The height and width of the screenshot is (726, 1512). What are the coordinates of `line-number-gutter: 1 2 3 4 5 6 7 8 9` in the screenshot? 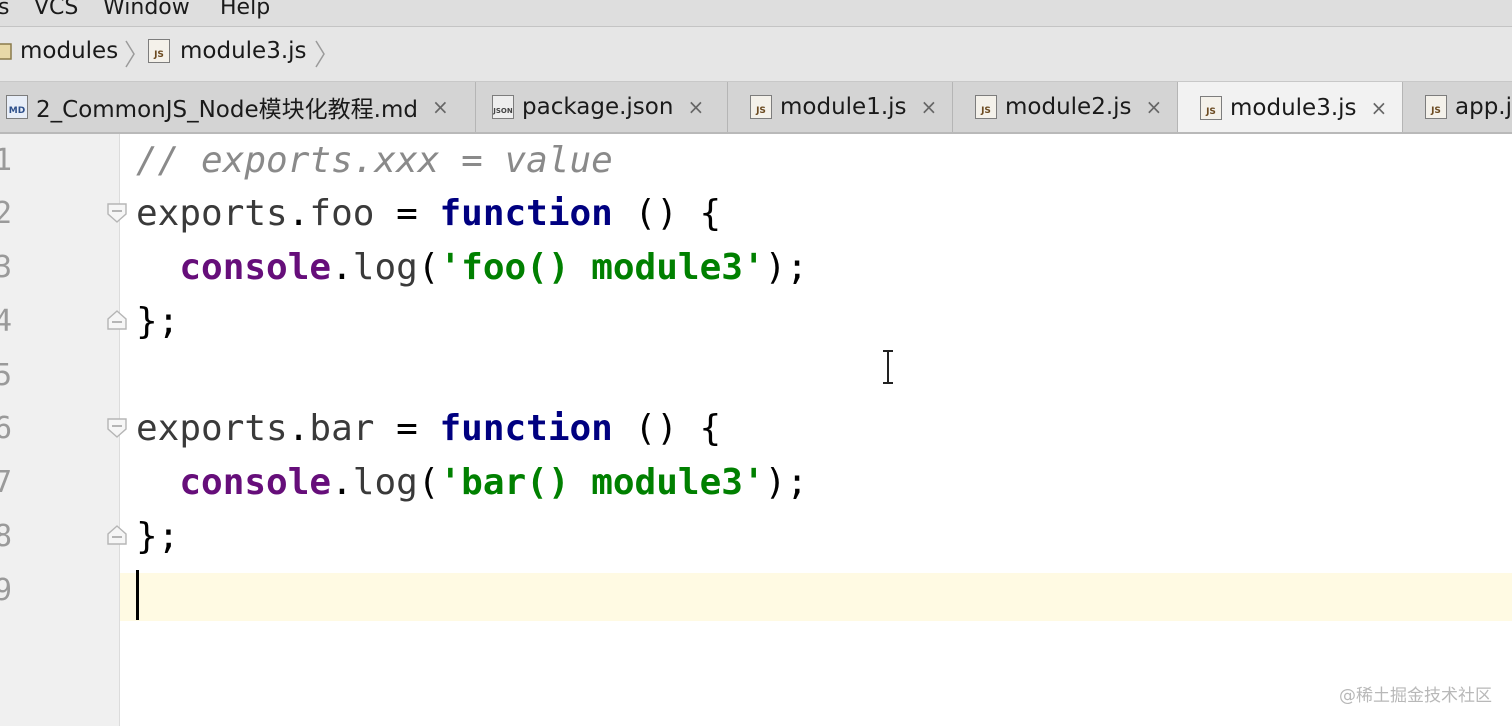 It's located at (60, 430).